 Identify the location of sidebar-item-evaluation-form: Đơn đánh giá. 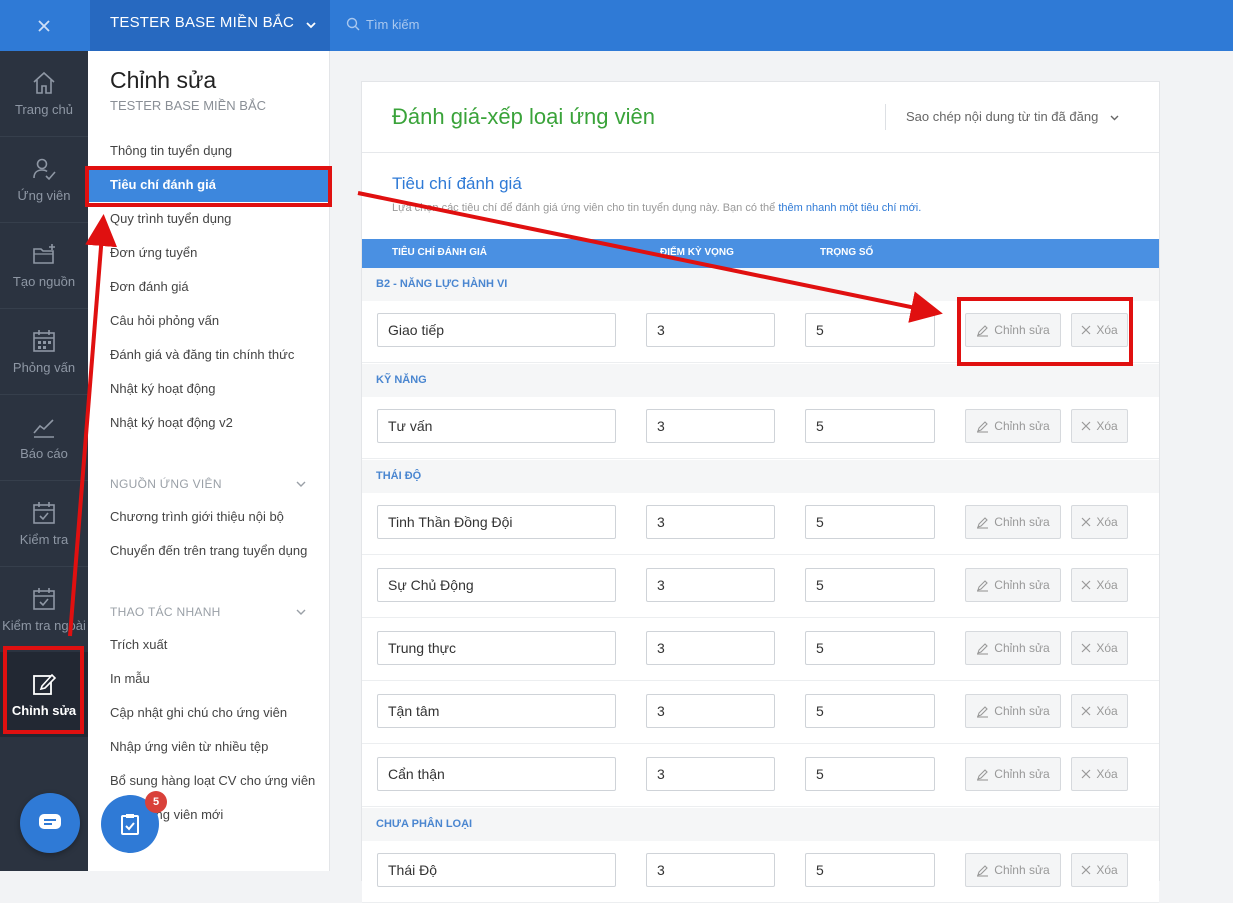
(149, 287).